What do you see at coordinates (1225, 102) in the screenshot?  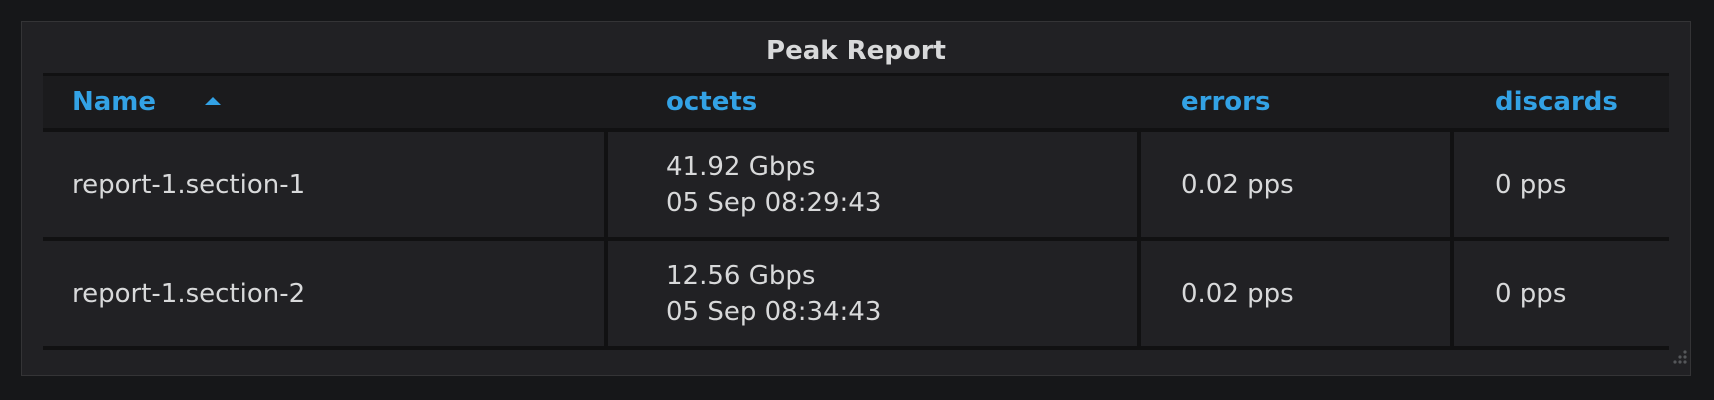 I see `column-header-errors: errors` at bounding box center [1225, 102].